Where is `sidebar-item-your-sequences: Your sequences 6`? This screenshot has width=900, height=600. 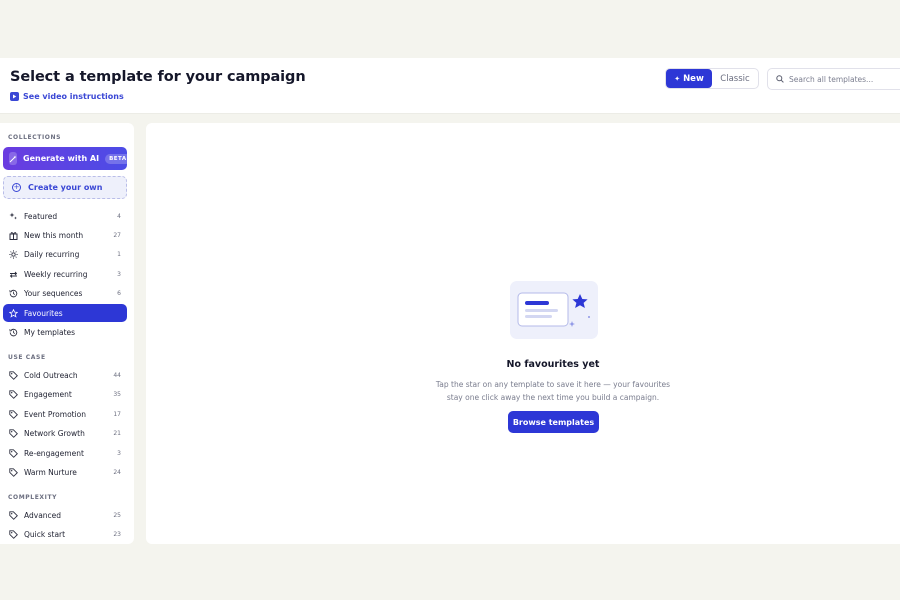 sidebar-item-your-sequences: Your sequences 6 is located at coordinates (65, 293).